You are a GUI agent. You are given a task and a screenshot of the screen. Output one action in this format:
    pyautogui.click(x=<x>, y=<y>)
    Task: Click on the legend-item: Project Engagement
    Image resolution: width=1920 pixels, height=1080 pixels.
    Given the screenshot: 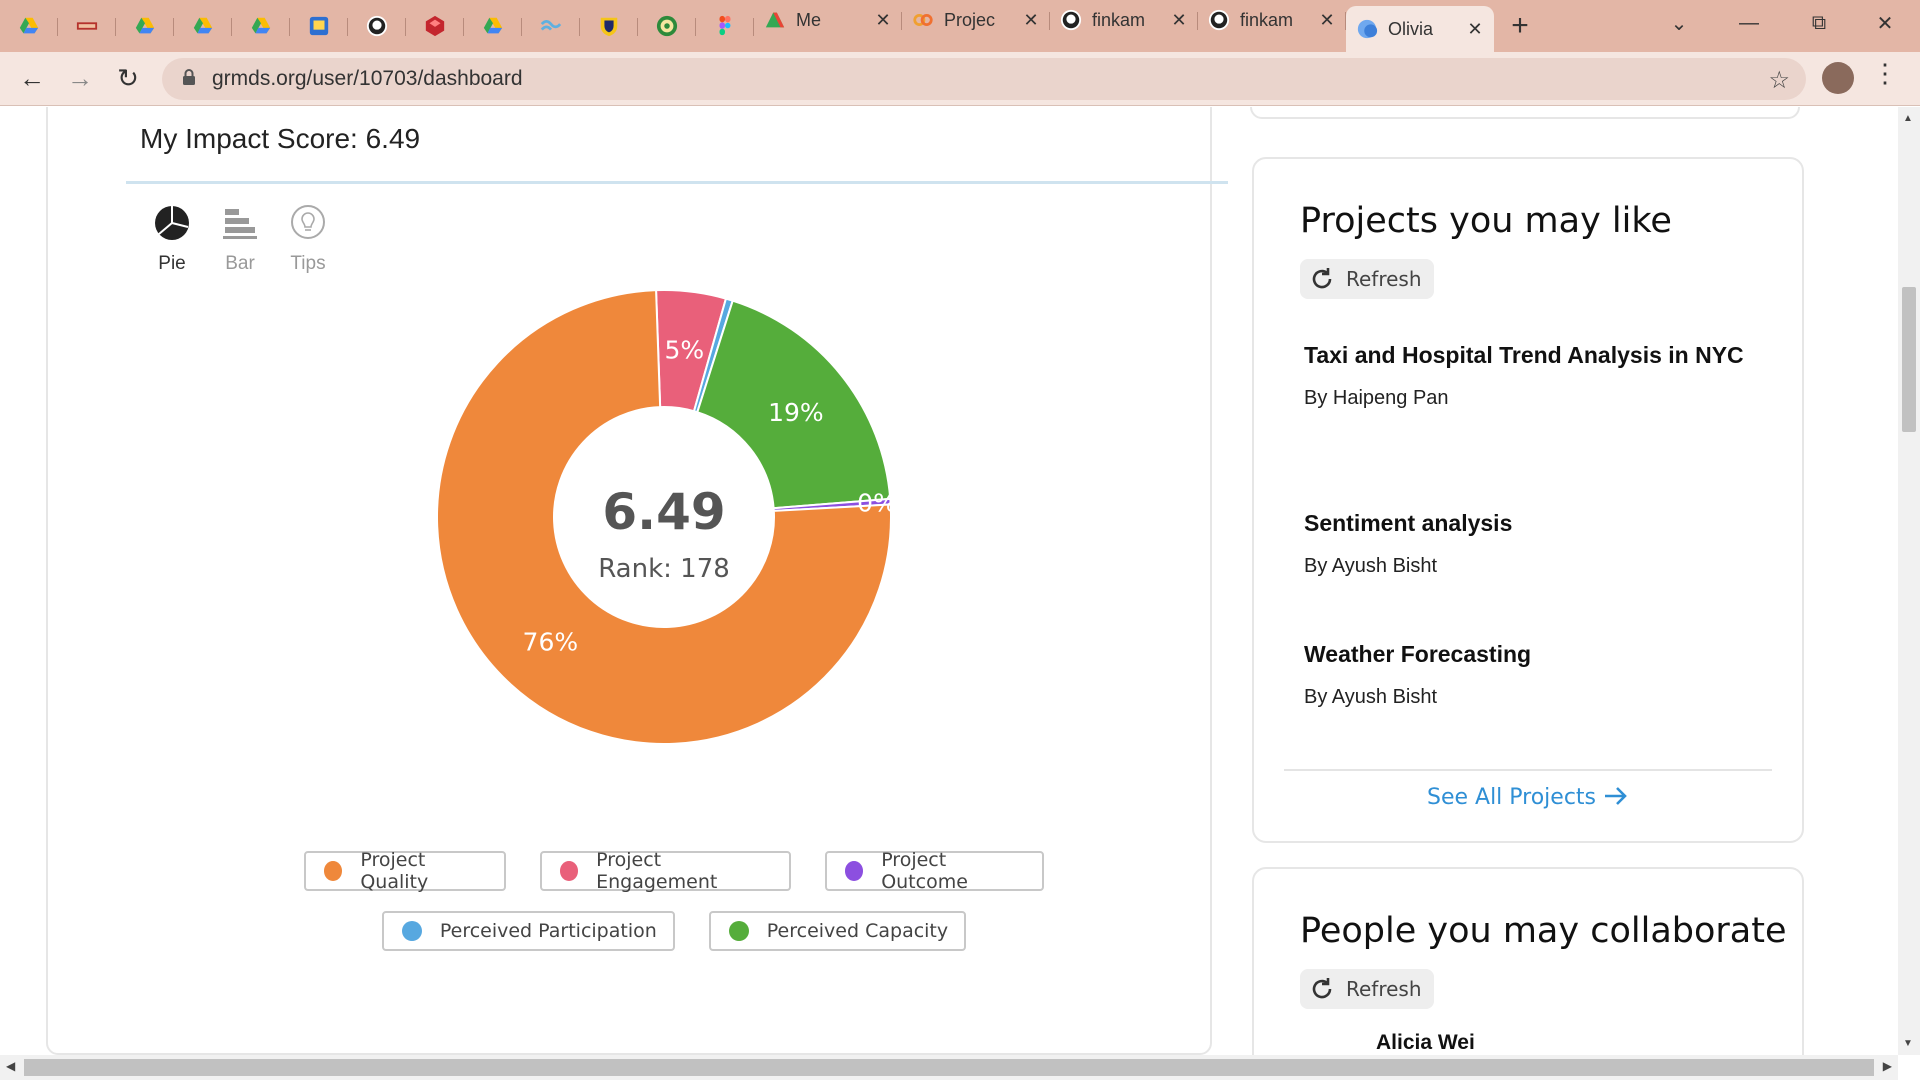 What is the action you would take?
    pyautogui.click(x=665, y=871)
    